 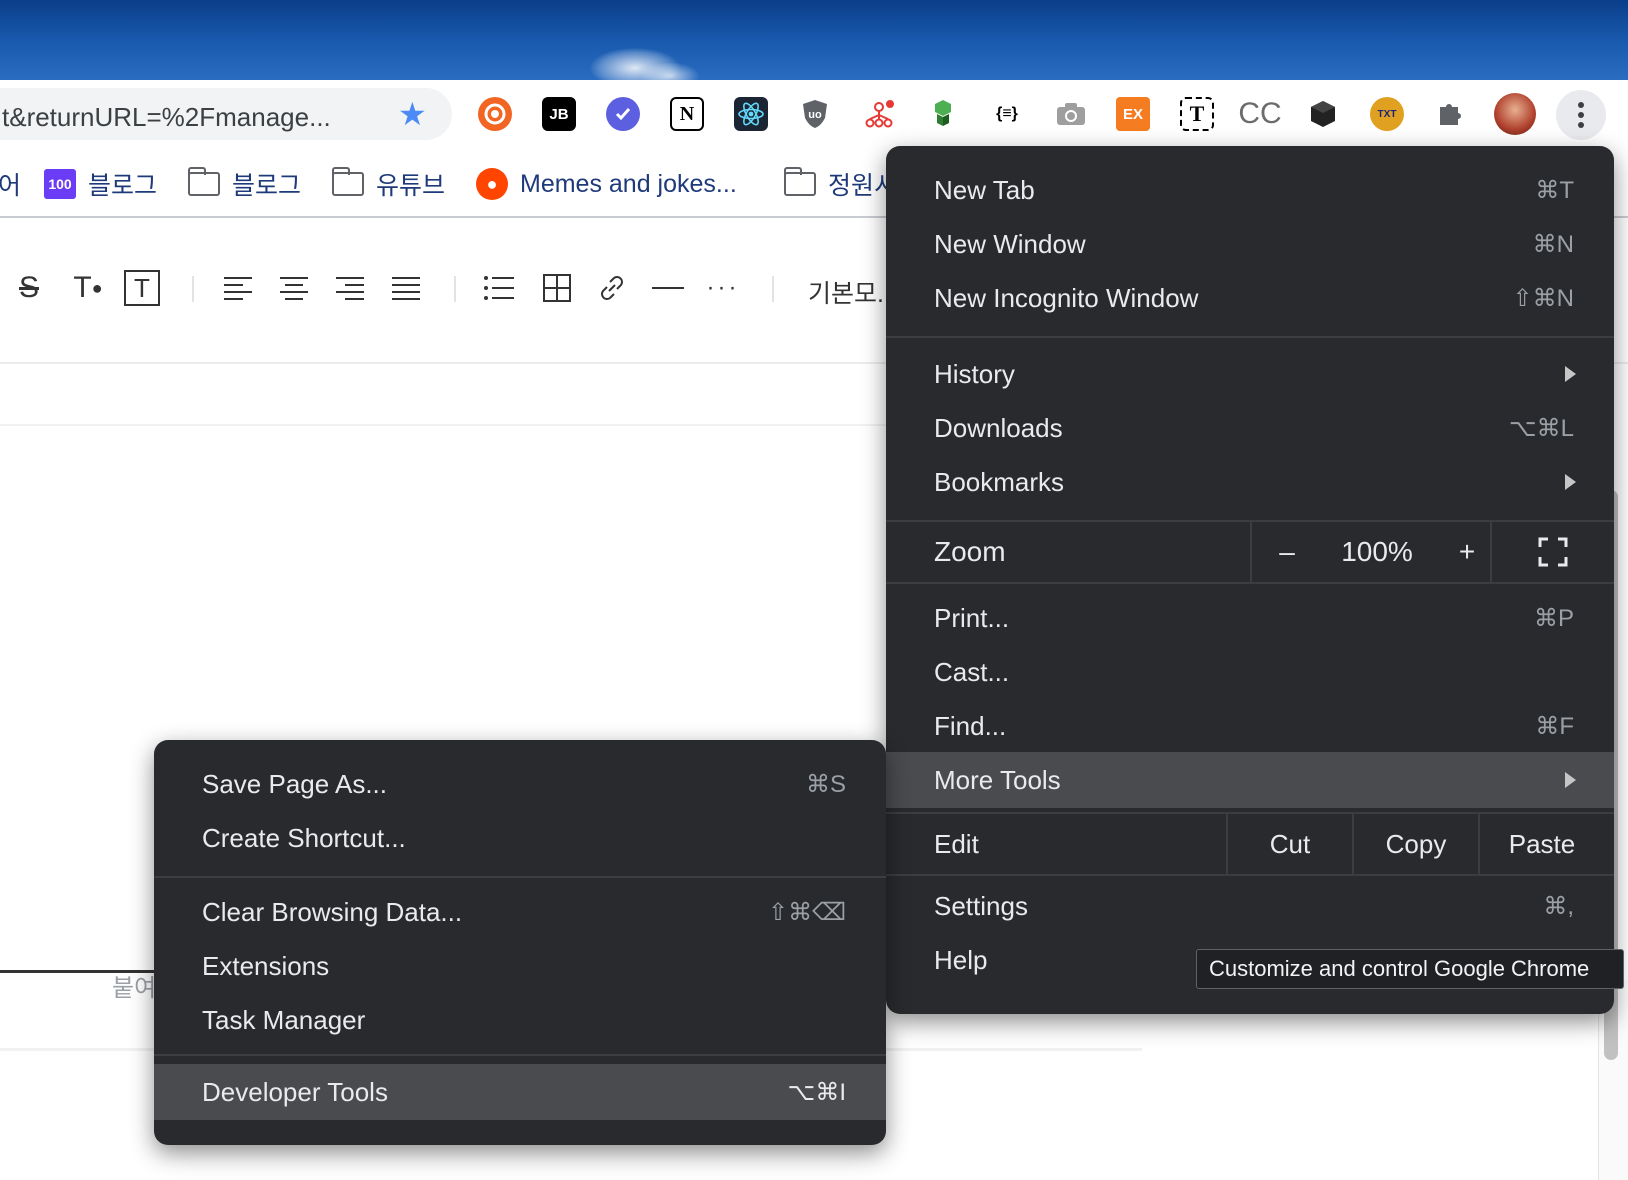 I want to click on menu-shortcut: ⌘S, so click(x=825, y=784).